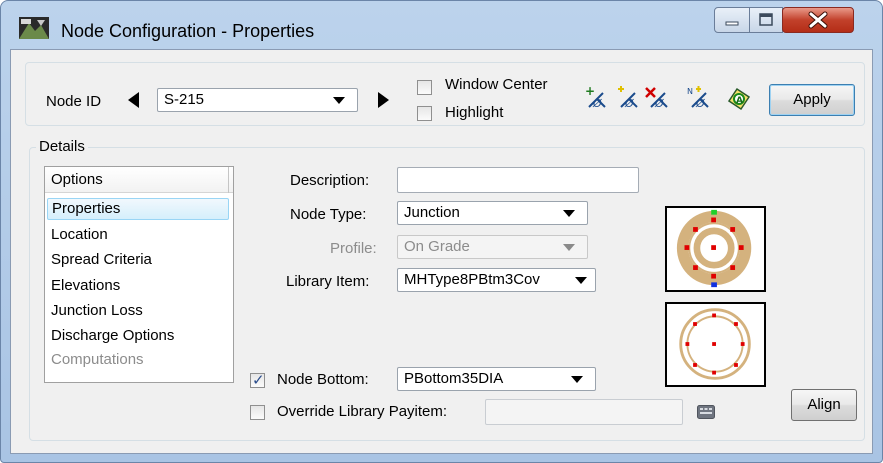  Describe the element at coordinates (441, 25) in the screenshot. I see `title-bar: Node Configuration - Properties` at that location.